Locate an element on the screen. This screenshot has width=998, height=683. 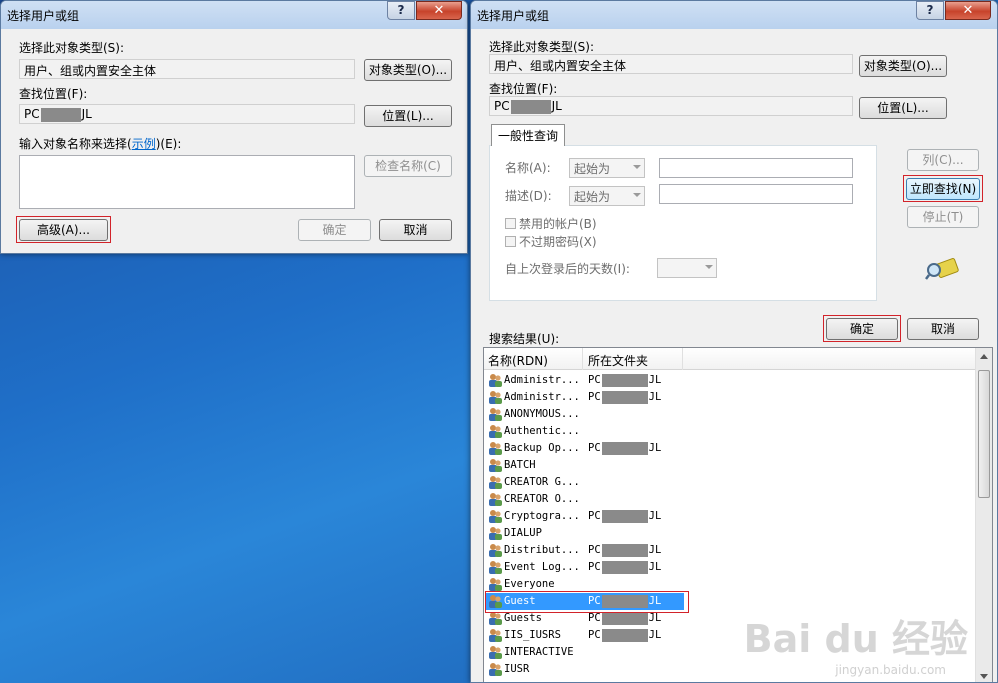
disabled-accounts-label: 禁用的帐户(B) is located at coordinates (558, 224).